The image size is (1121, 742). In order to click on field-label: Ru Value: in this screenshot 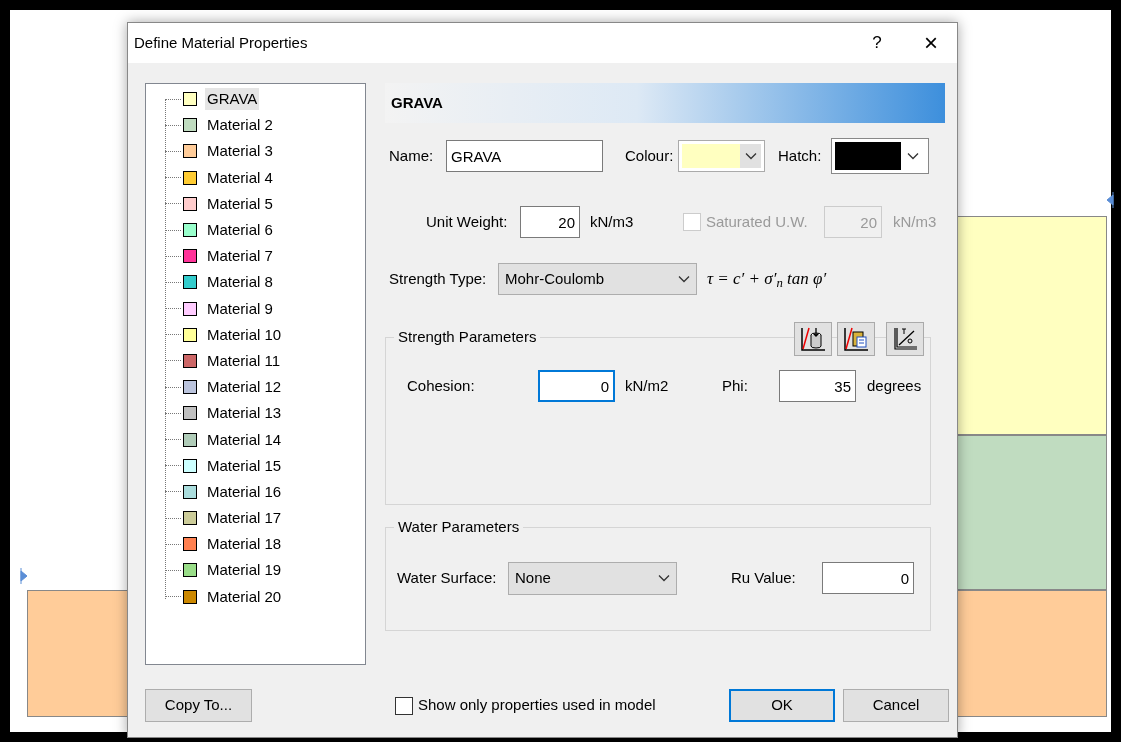, I will do `click(764, 577)`.